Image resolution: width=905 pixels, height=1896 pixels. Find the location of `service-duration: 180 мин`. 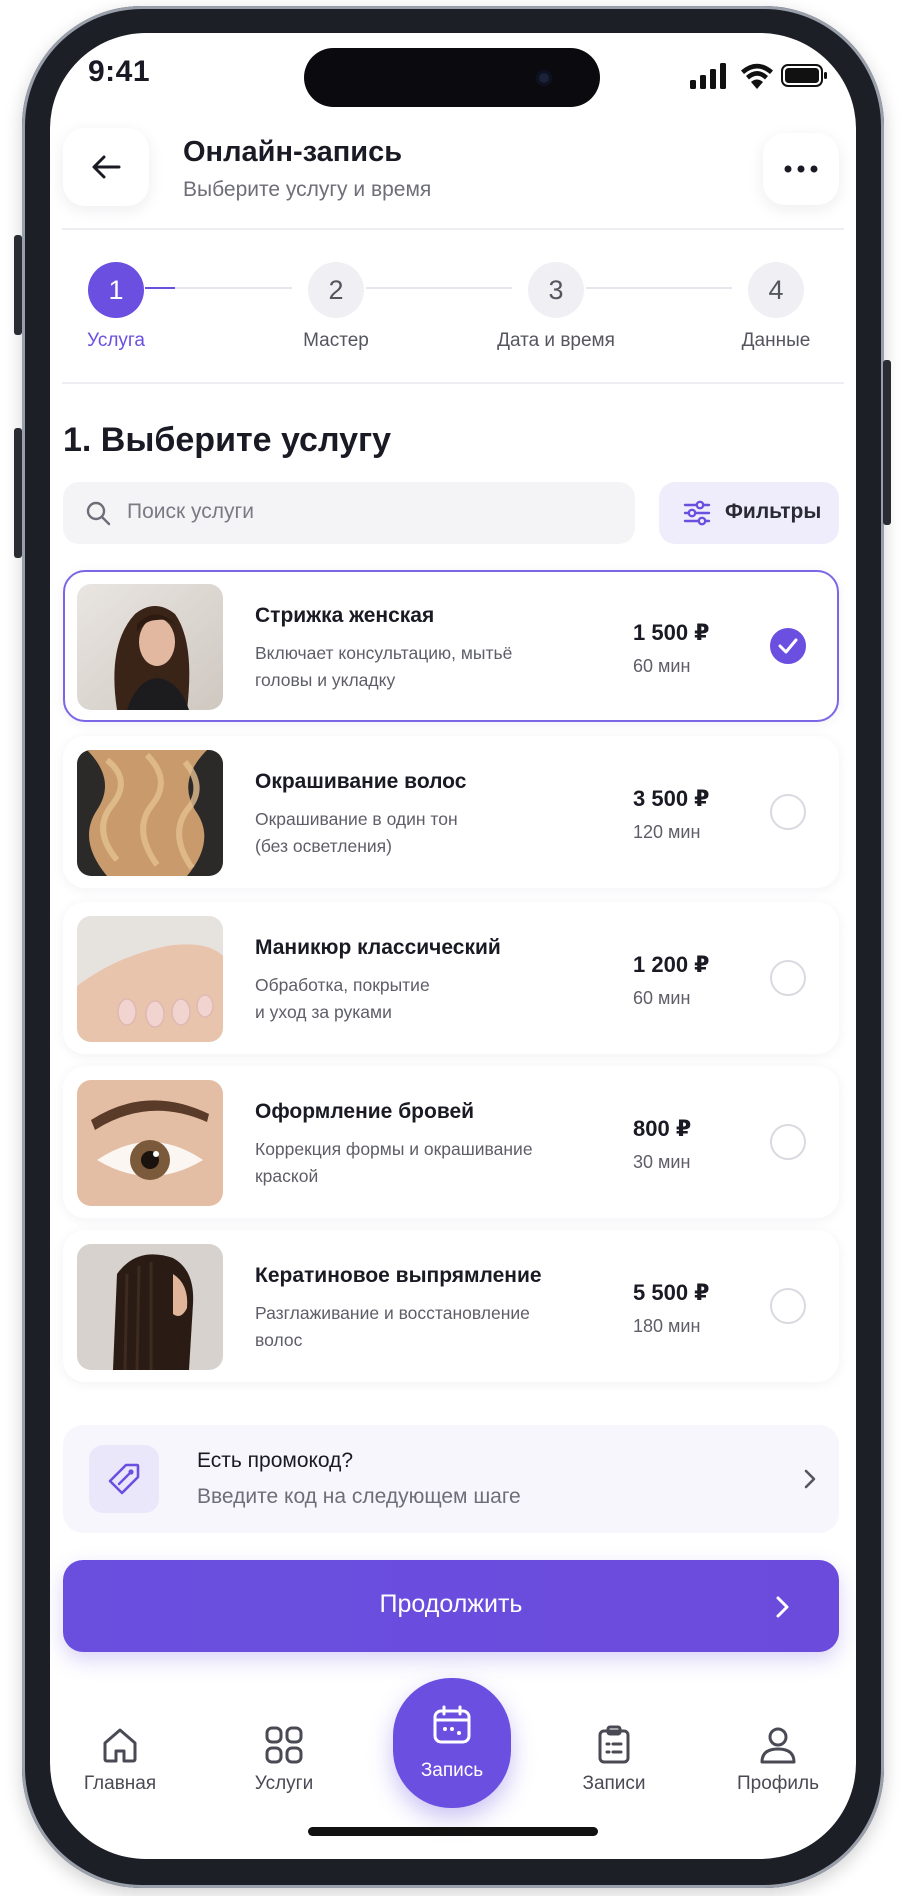

service-duration: 180 мин is located at coordinates (667, 1326).